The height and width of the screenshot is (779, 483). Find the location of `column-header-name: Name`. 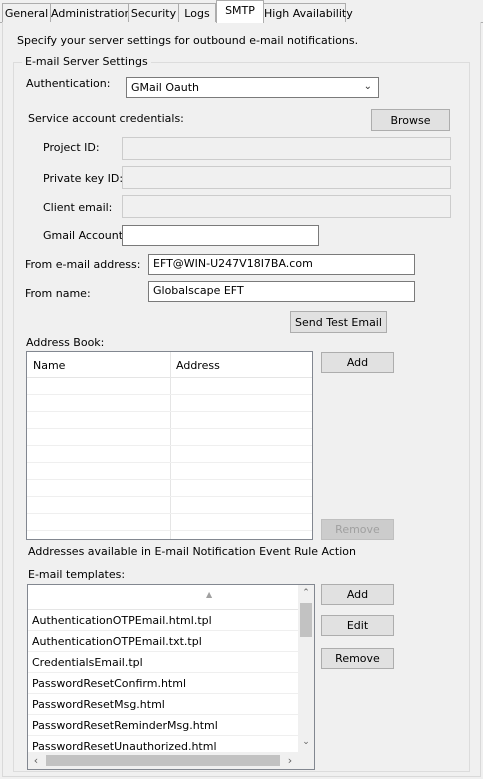

column-header-name: Name is located at coordinates (49, 365).